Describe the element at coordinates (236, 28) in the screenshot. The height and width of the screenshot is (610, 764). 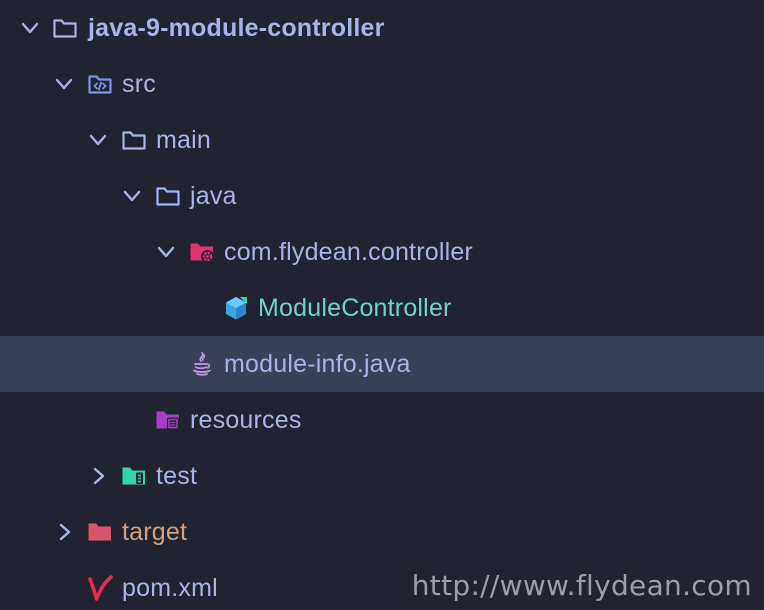
I see `tree-label-root: java-9-module-controller` at that location.